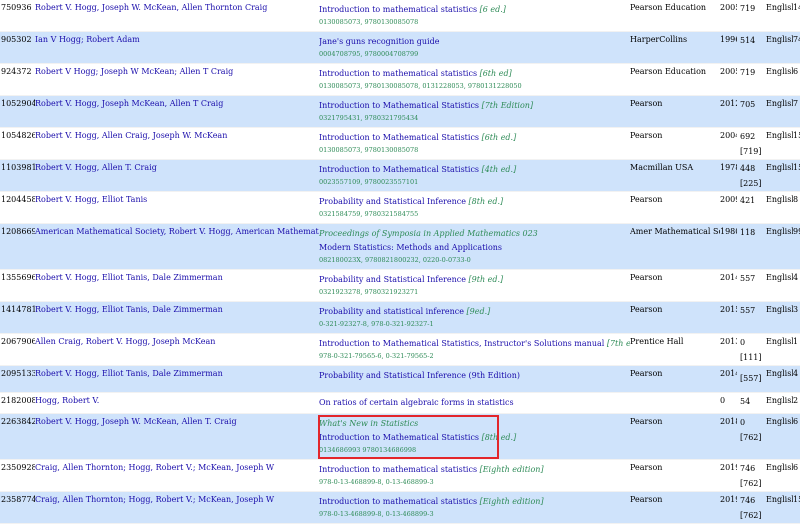 The width and height of the screenshot is (800, 524). What do you see at coordinates (177, 403) in the screenshot?
I see `authors-cell: Hogg, Robert V.` at bounding box center [177, 403].